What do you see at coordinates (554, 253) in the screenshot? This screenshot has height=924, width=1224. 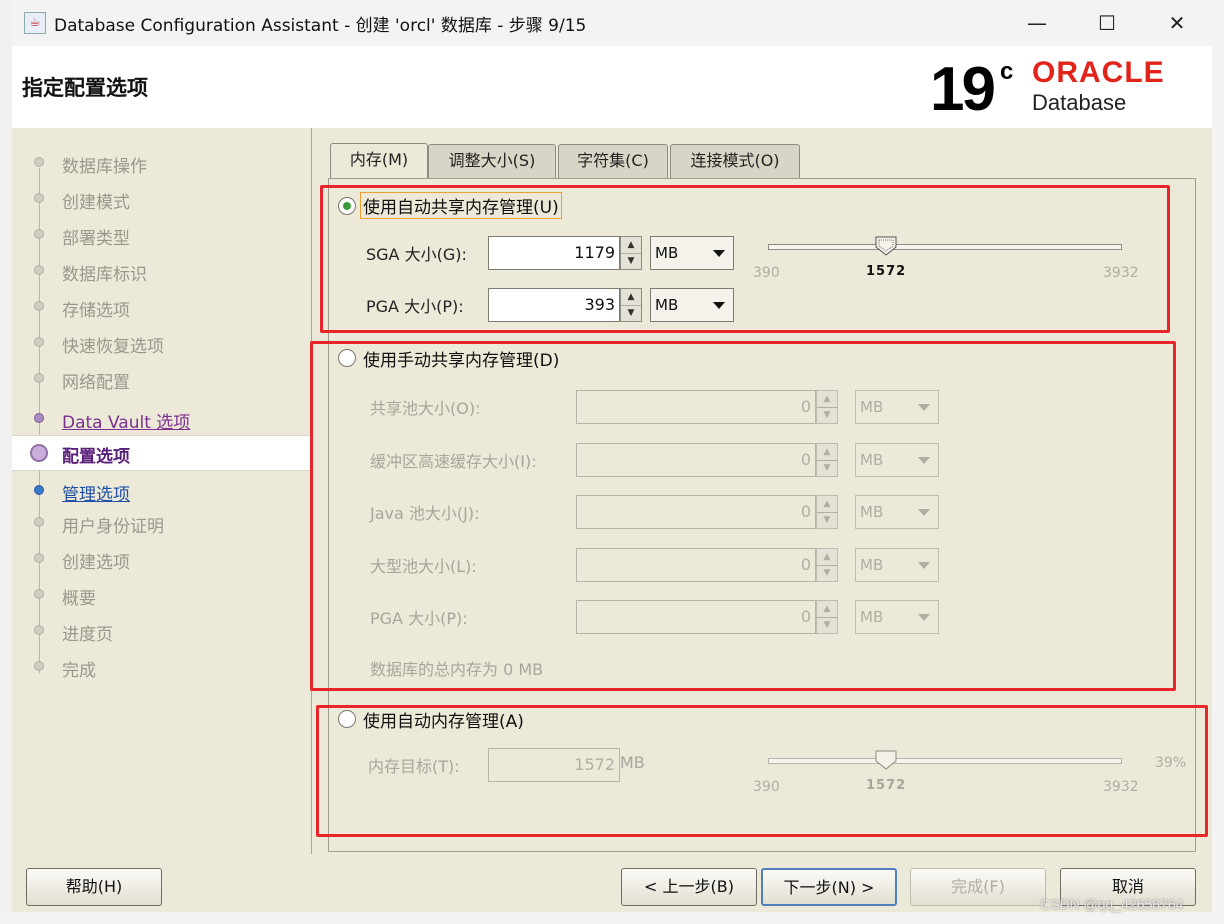 I see `sga-size-input: 1179` at bounding box center [554, 253].